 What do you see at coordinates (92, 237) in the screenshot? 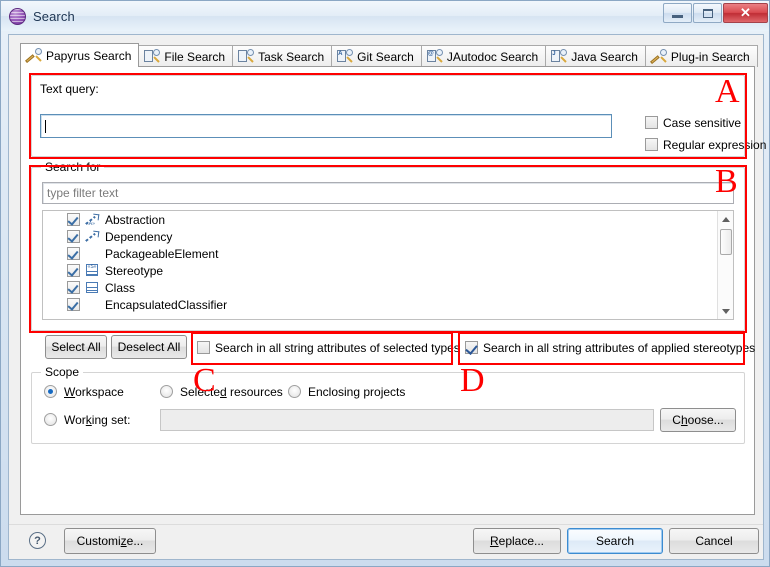
I see `dependency-icon` at bounding box center [92, 237].